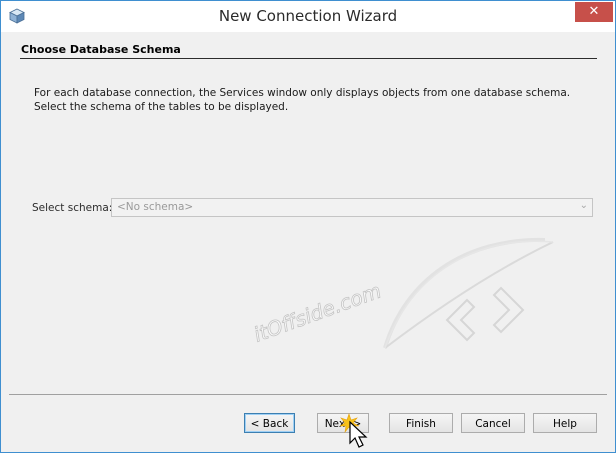 The image size is (616, 453). I want to click on schema-select-value: <No schema>, so click(155, 207).